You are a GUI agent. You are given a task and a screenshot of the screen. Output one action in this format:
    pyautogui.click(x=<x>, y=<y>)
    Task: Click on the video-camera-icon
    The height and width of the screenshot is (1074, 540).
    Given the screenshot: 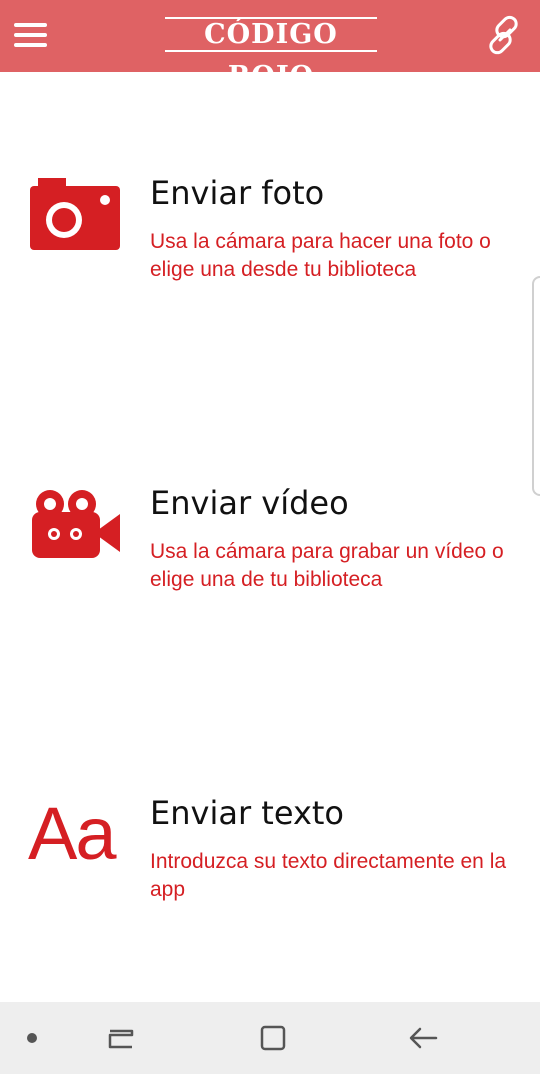 What is the action you would take?
    pyautogui.click(x=76, y=524)
    